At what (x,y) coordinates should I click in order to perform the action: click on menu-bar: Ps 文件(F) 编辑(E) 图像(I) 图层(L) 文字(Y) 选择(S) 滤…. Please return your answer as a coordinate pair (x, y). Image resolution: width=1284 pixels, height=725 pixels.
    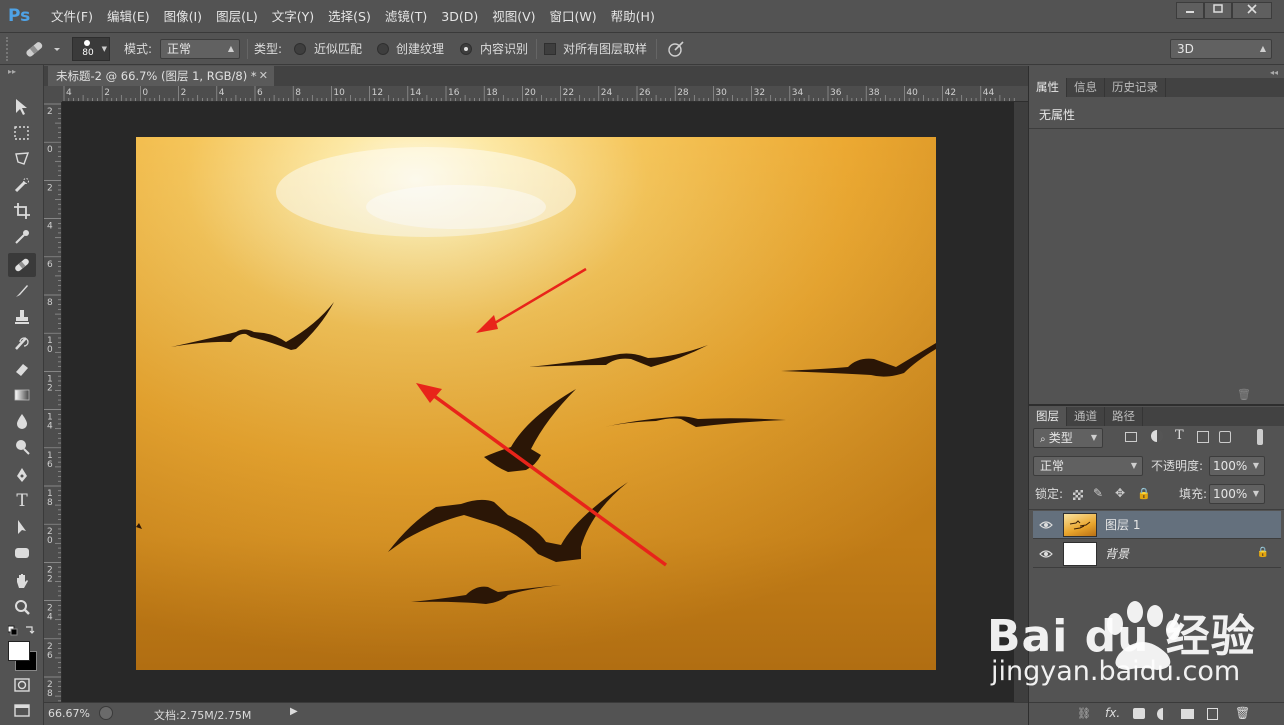
    Looking at the image, I should click on (642, 16).